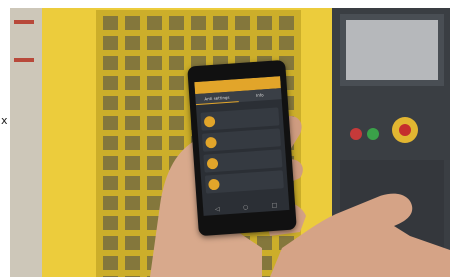 The width and height of the screenshot is (455, 277). I want to click on home-icon: ○, so click(246, 207).